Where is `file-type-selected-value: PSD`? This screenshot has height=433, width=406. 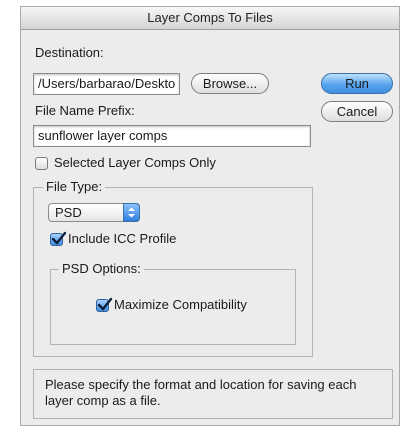 file-type-selected-value: PSD is located at coordinates (68, 212).